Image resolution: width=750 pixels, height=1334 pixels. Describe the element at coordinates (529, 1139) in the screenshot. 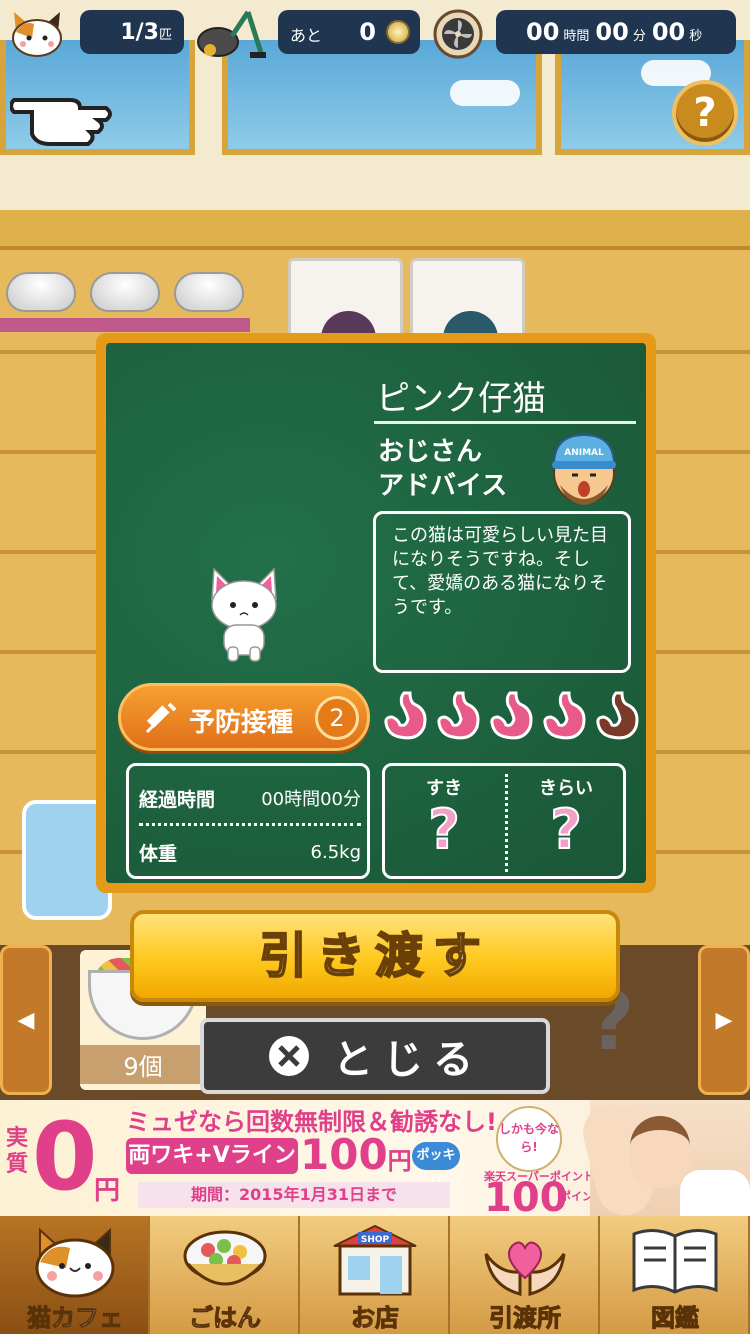

I see `ad-badge: しかも今なら!` at that location.